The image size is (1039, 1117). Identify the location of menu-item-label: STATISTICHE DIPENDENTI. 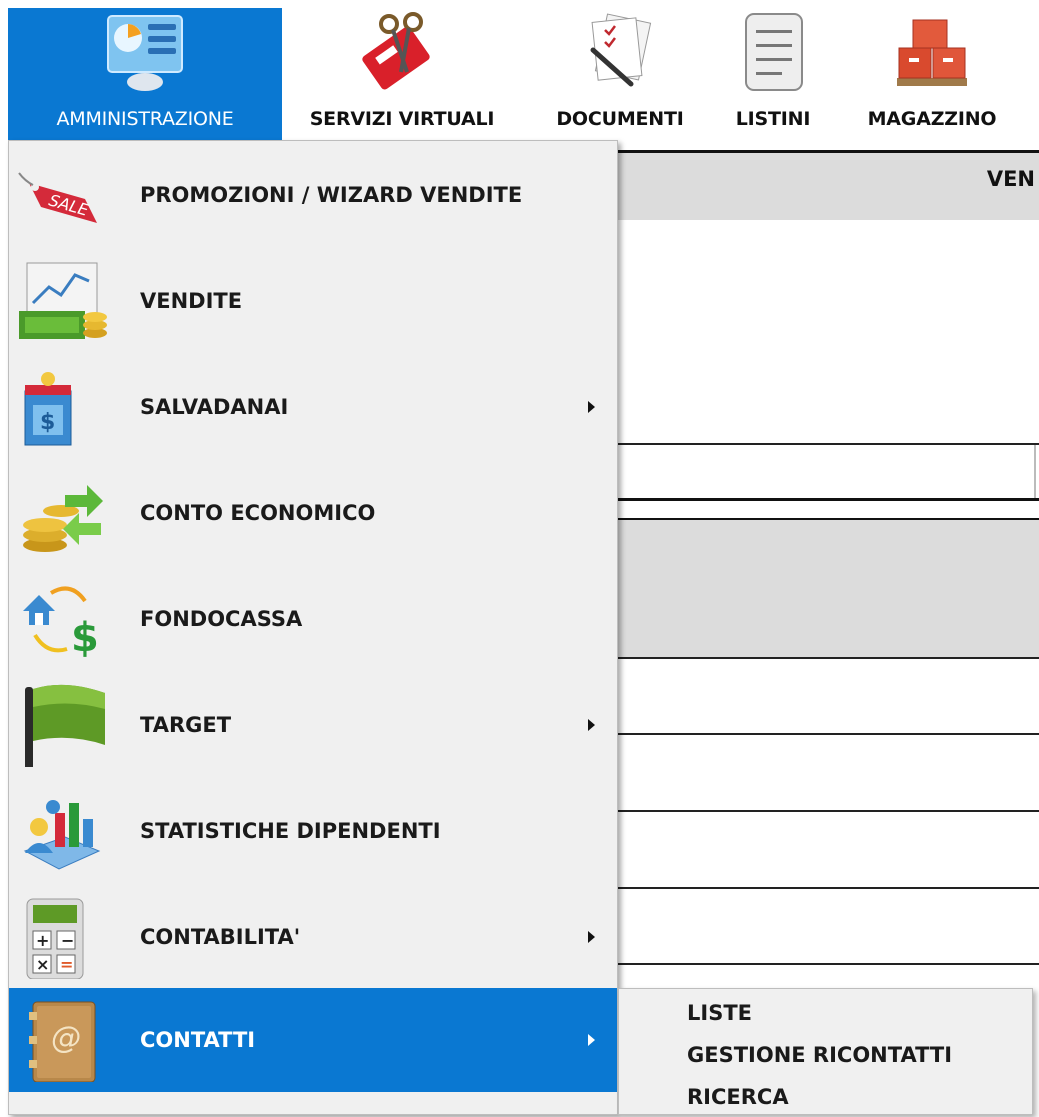
(290, 831).